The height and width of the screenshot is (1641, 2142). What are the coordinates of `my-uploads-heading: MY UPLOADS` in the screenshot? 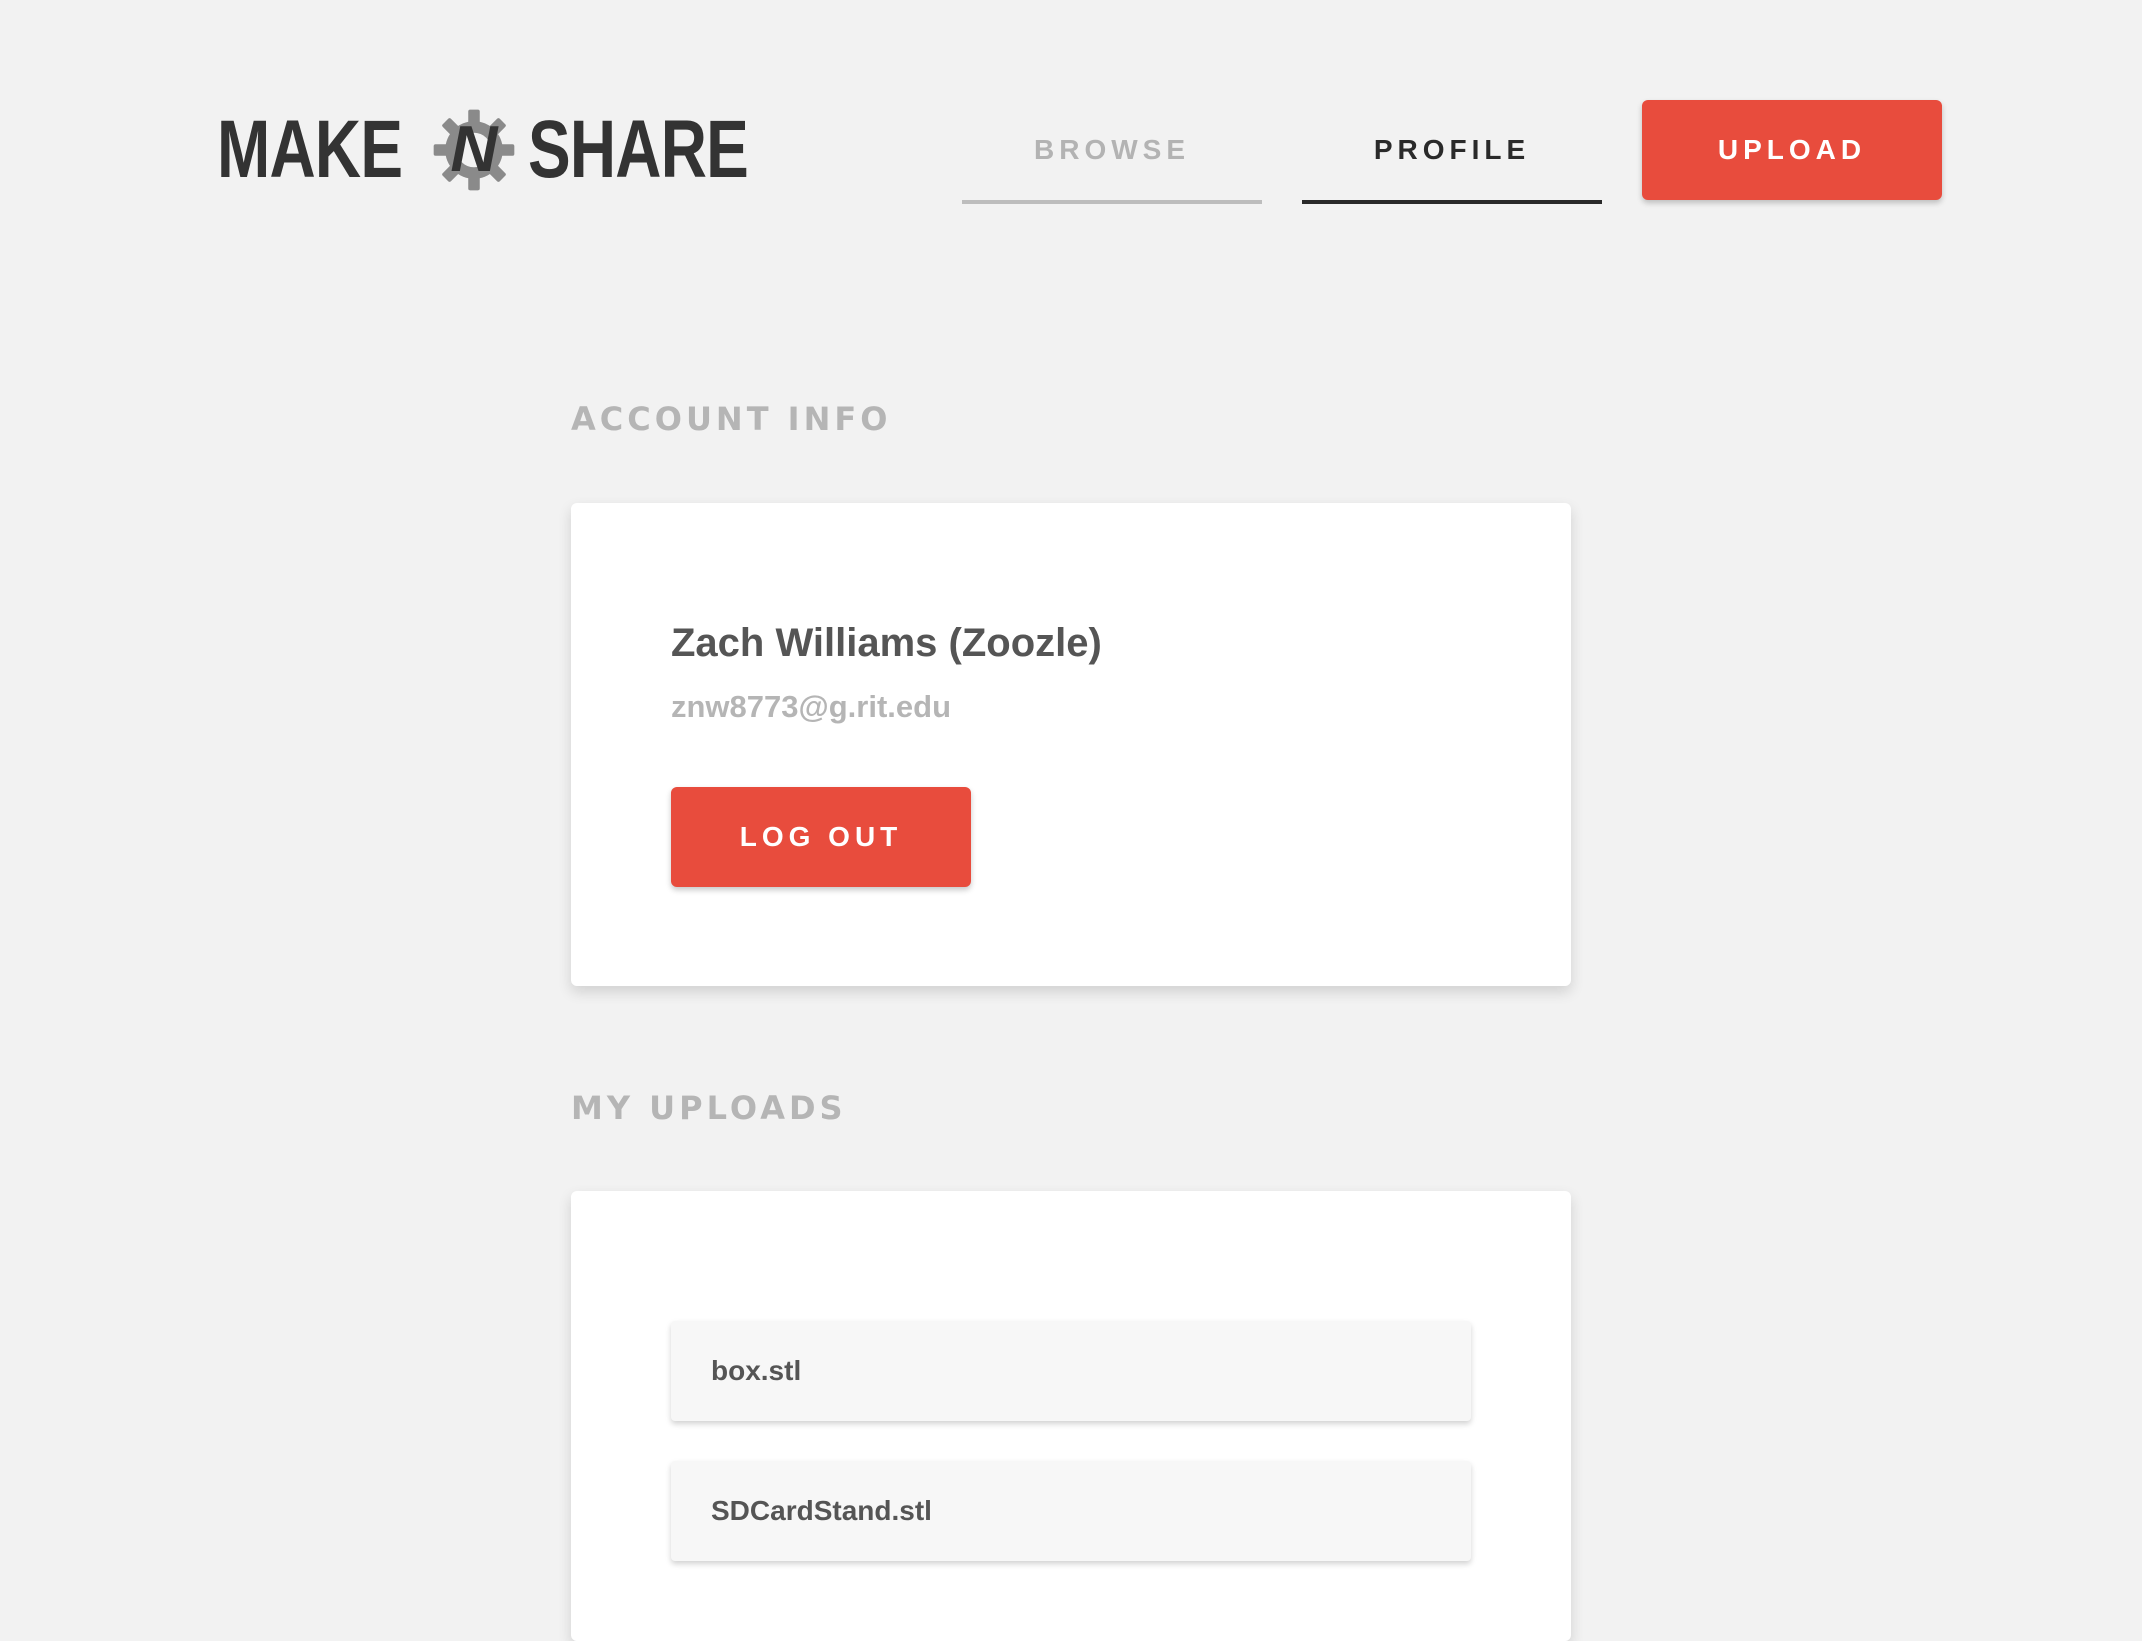 It's located at (709, 1108).